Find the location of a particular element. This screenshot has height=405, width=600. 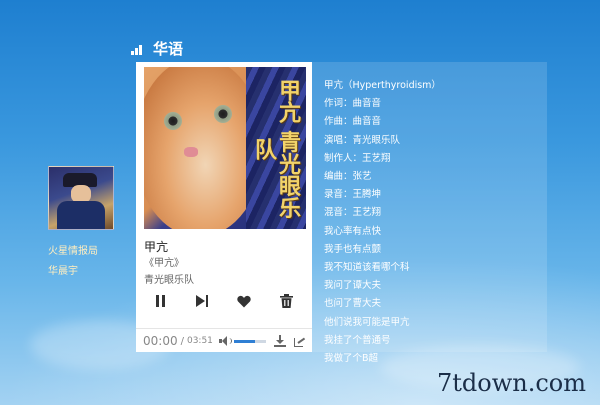

watermark: 7tdown.com is located at coordinates (511, 383).